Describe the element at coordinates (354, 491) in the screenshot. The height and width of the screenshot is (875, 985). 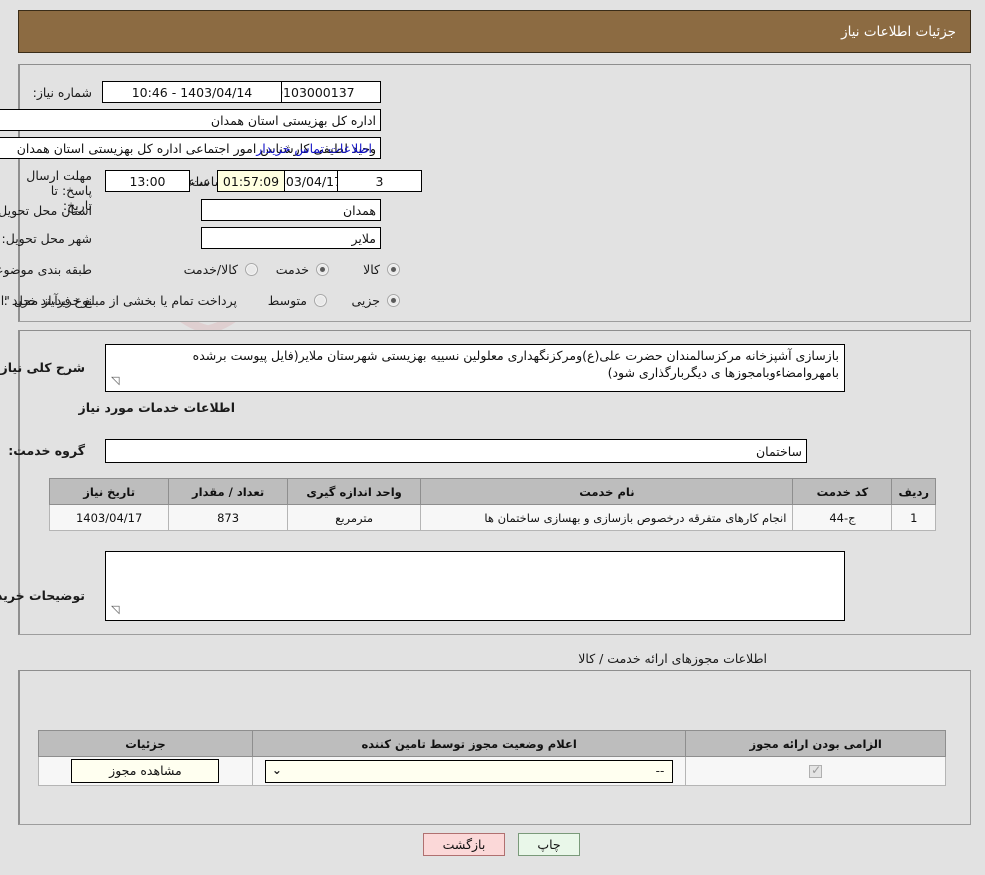
I see `col-unit: واحد اندازه گیری` at that location.